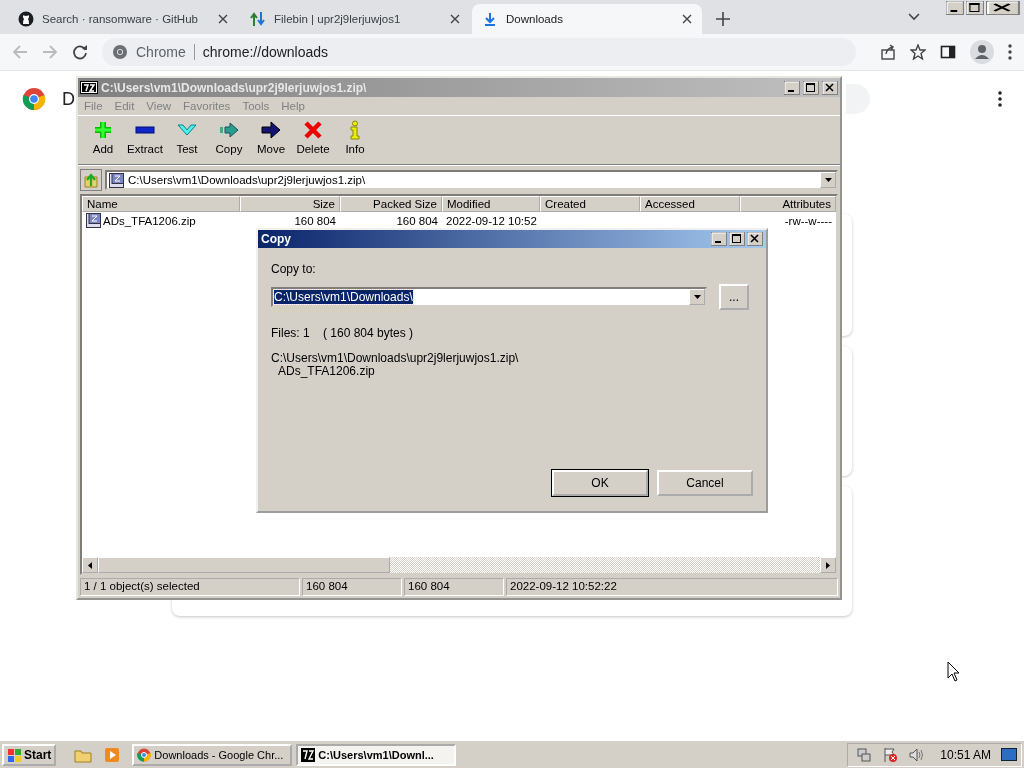 The width and height of the screenshot is (1024, 768). Describe the element at coordinates (587, 19) in the screenshot. I see `browser-tab: Downloads` at that location.